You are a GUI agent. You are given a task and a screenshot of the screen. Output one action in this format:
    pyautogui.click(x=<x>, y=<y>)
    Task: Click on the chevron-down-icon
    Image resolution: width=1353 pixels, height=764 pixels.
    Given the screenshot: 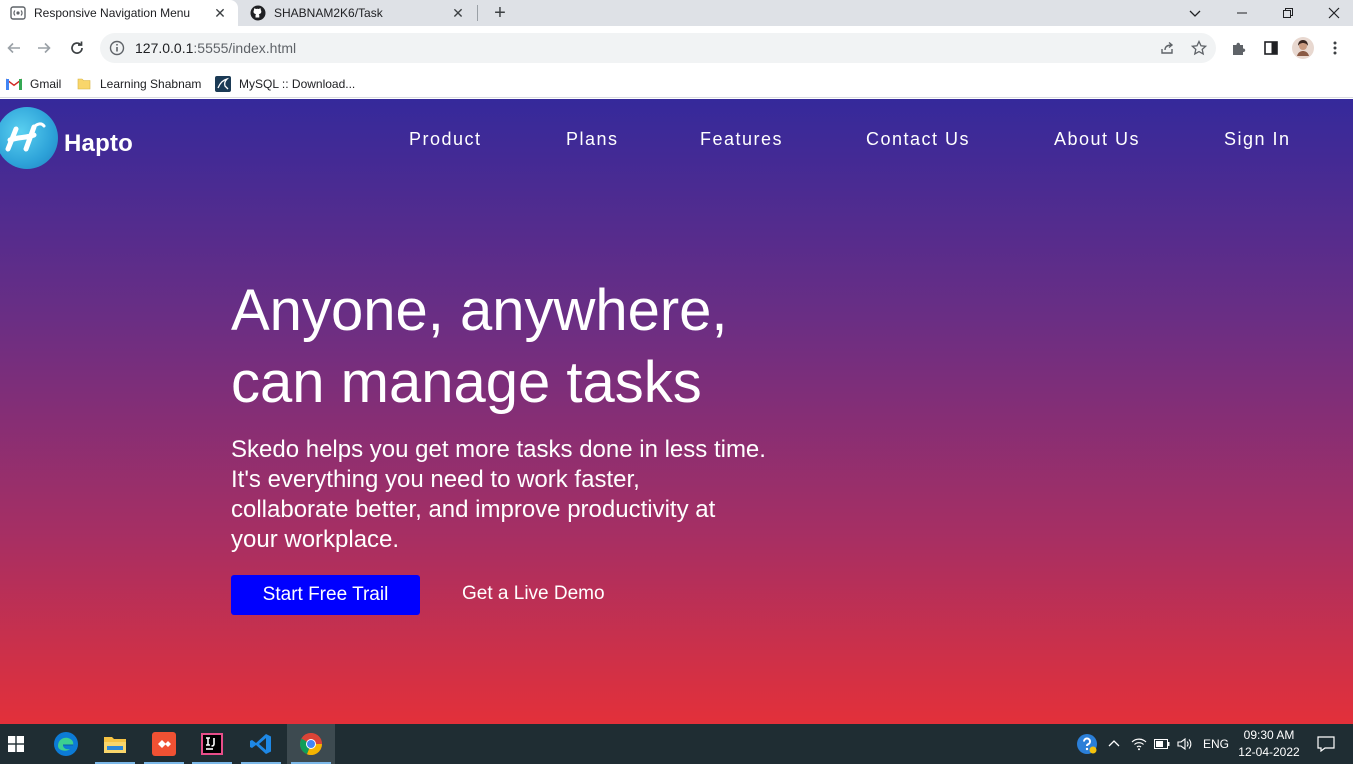 What is the action you would take?
    pyautogui.click(x=1195, y=13)
    